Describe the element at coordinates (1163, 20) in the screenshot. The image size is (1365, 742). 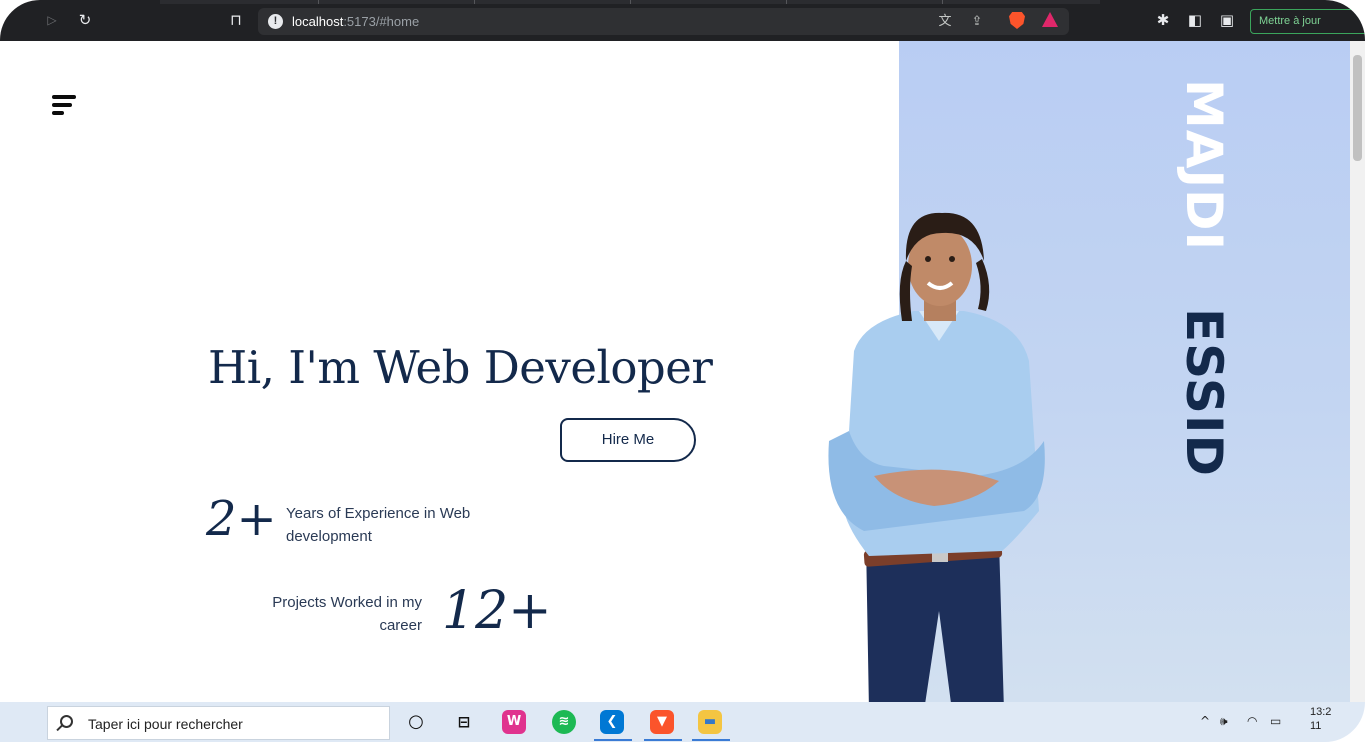
I see `extensions-icon: ✱` at that location.